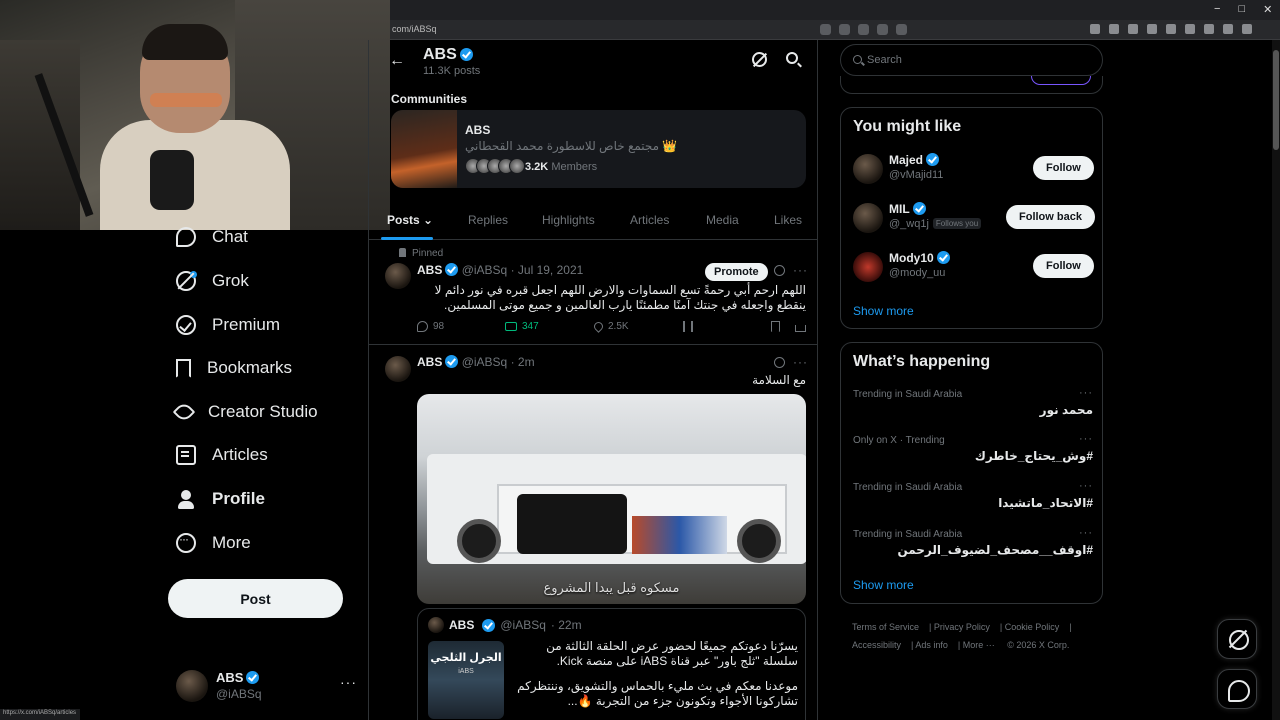 This screenshot has height=720, width=1280. Describe the element at coordinates (722, 220) in the screenshot. I see `tab-media: Media` at that location.